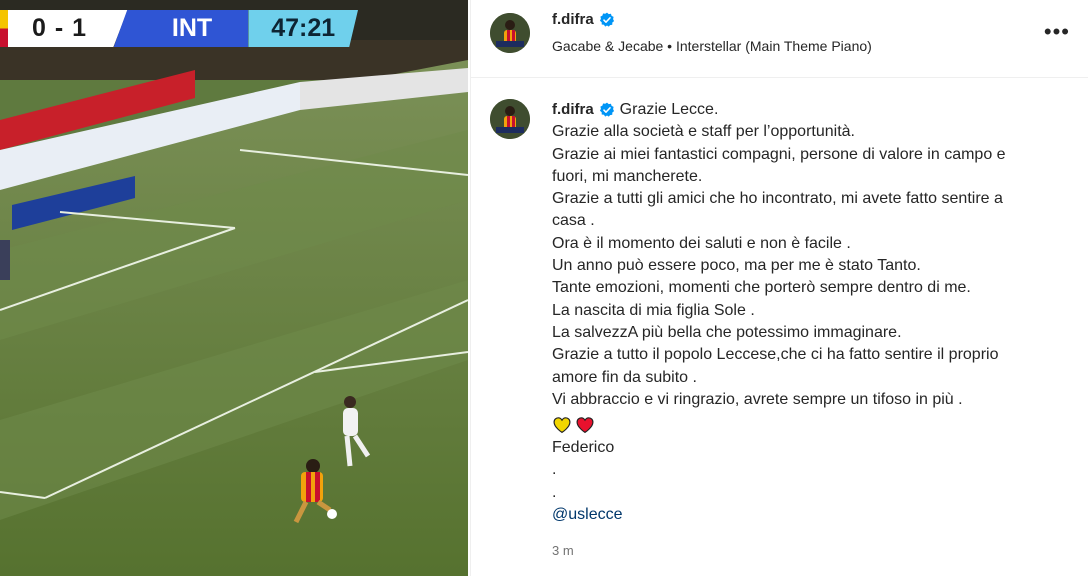 The height and width of the screenshot is (576, 1088). What do you see at coordinates (811, 110) in the screenshot?
I see `caption-first-line: f.difra Grazie Lecce.` at bounding box center [811, 110].